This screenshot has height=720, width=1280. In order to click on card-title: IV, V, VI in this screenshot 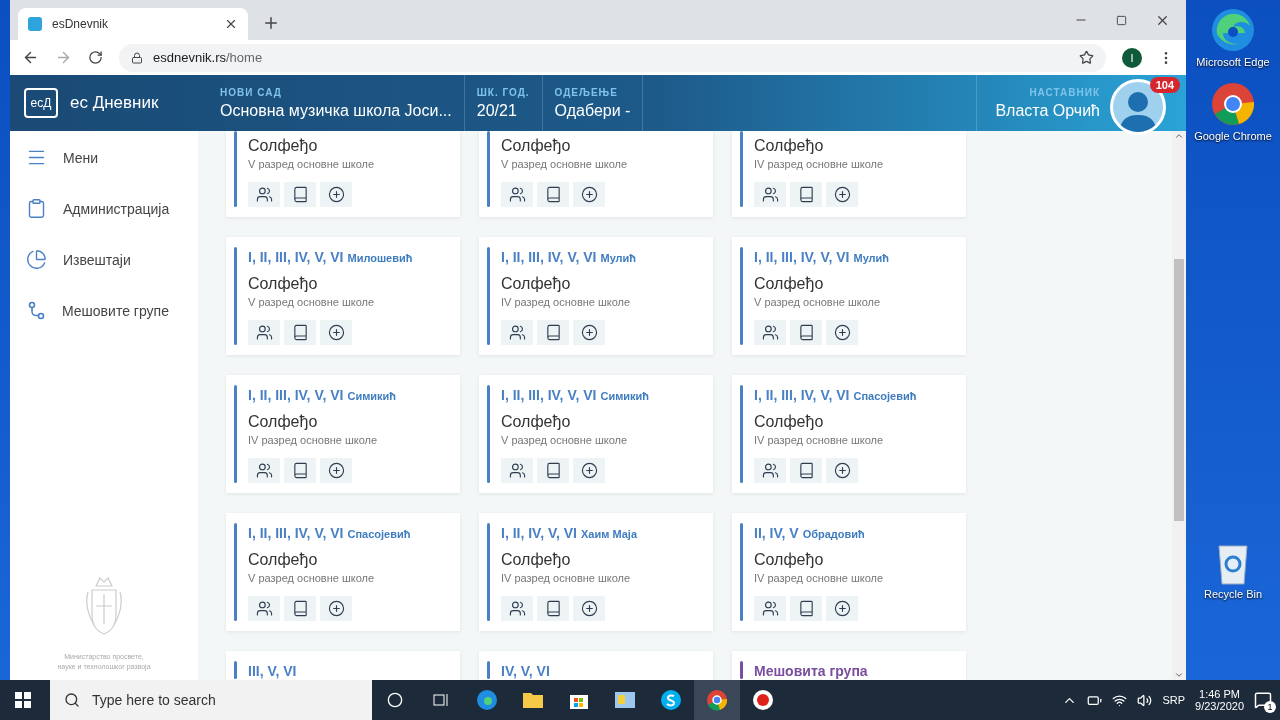, I will do `click(525, 671)`.